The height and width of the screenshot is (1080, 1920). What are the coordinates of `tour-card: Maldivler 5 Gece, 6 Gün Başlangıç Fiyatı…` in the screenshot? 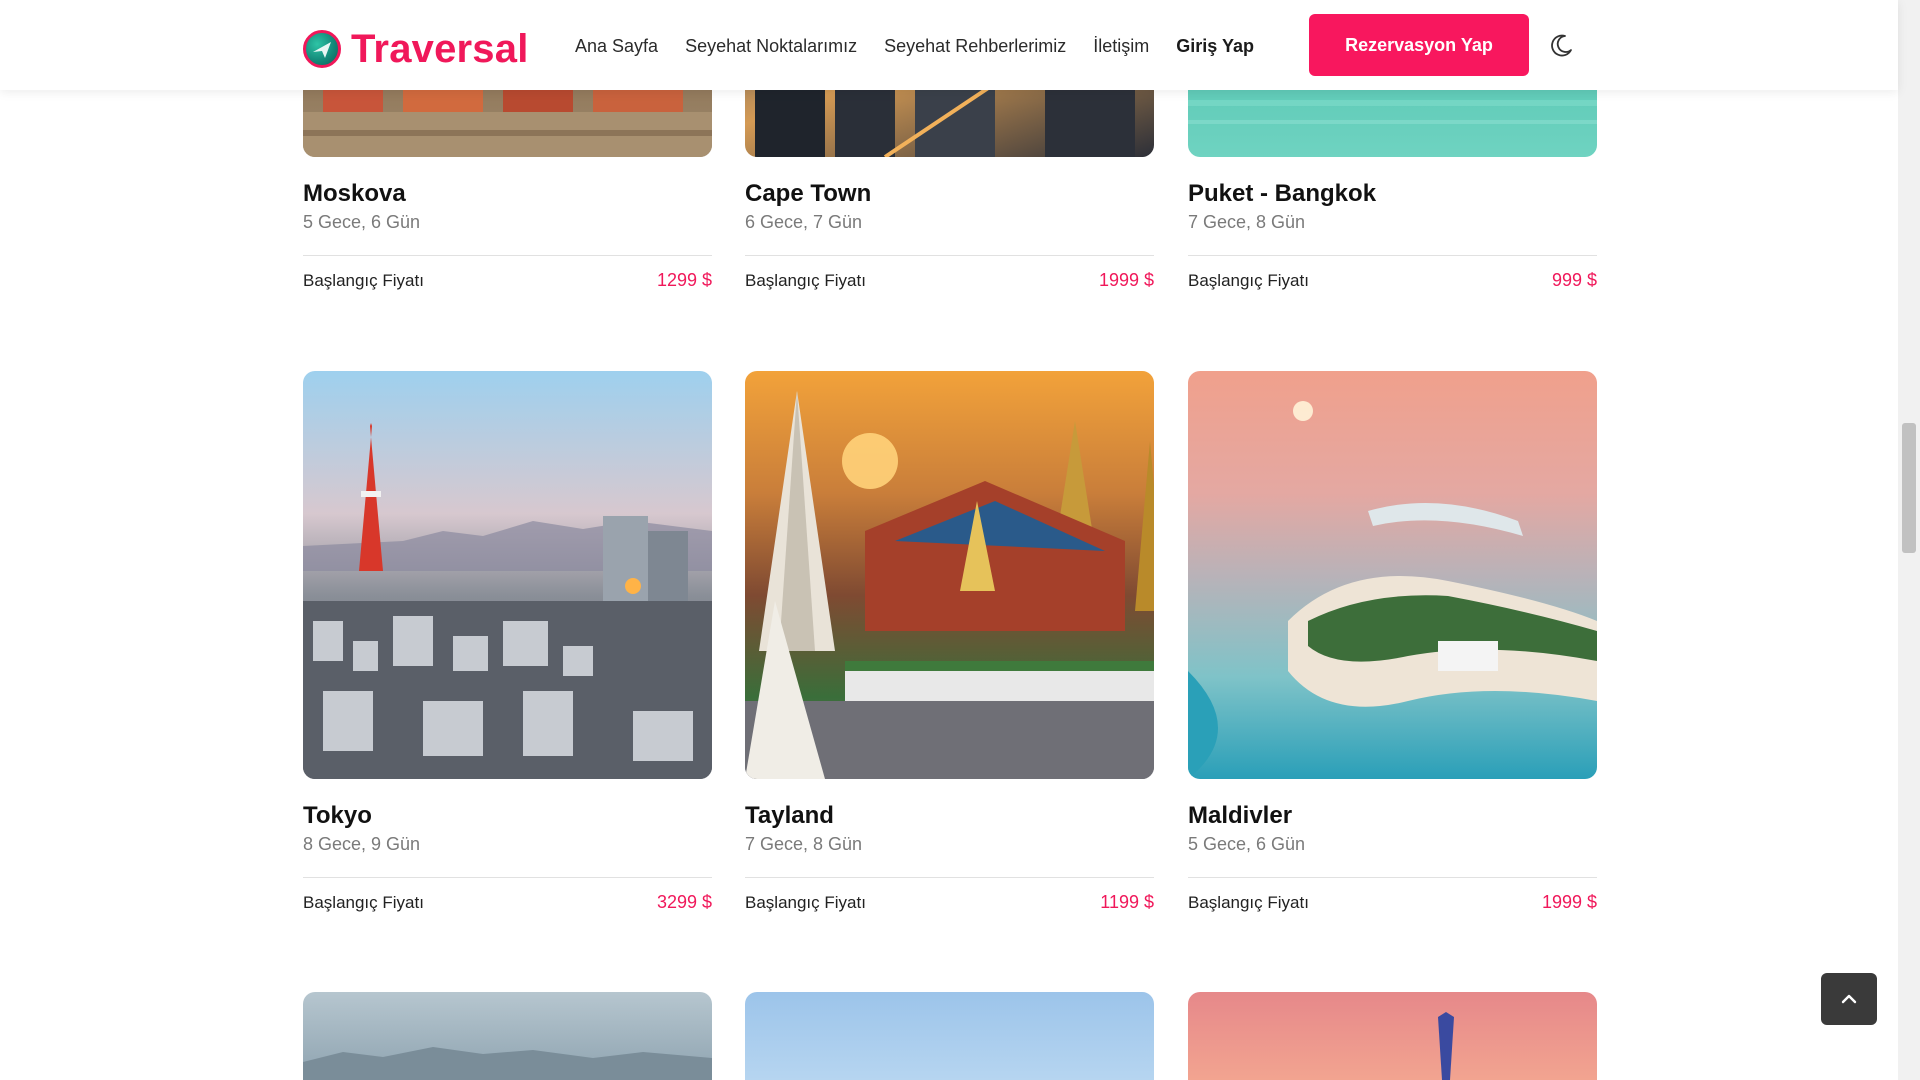 It's located at (1392, 651).